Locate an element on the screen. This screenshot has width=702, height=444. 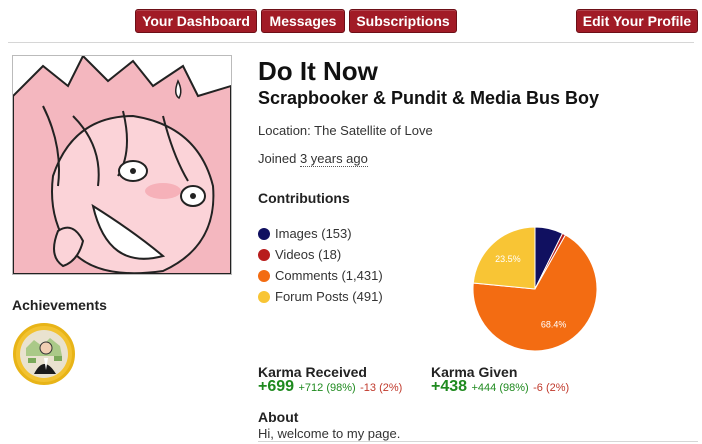
profile-name: Do It Now is located at coordinates (318, 71).